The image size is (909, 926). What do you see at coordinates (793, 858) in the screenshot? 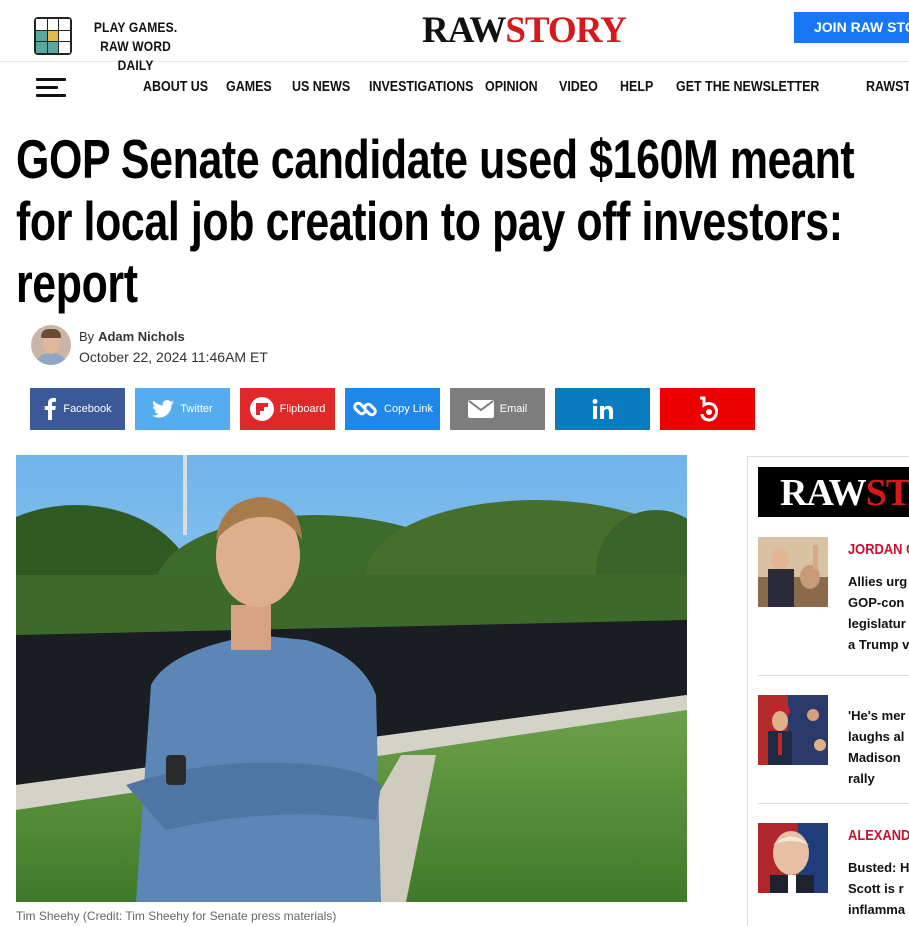
I see `sidebar-story-3-thumb` at bounding box center [793, 858].